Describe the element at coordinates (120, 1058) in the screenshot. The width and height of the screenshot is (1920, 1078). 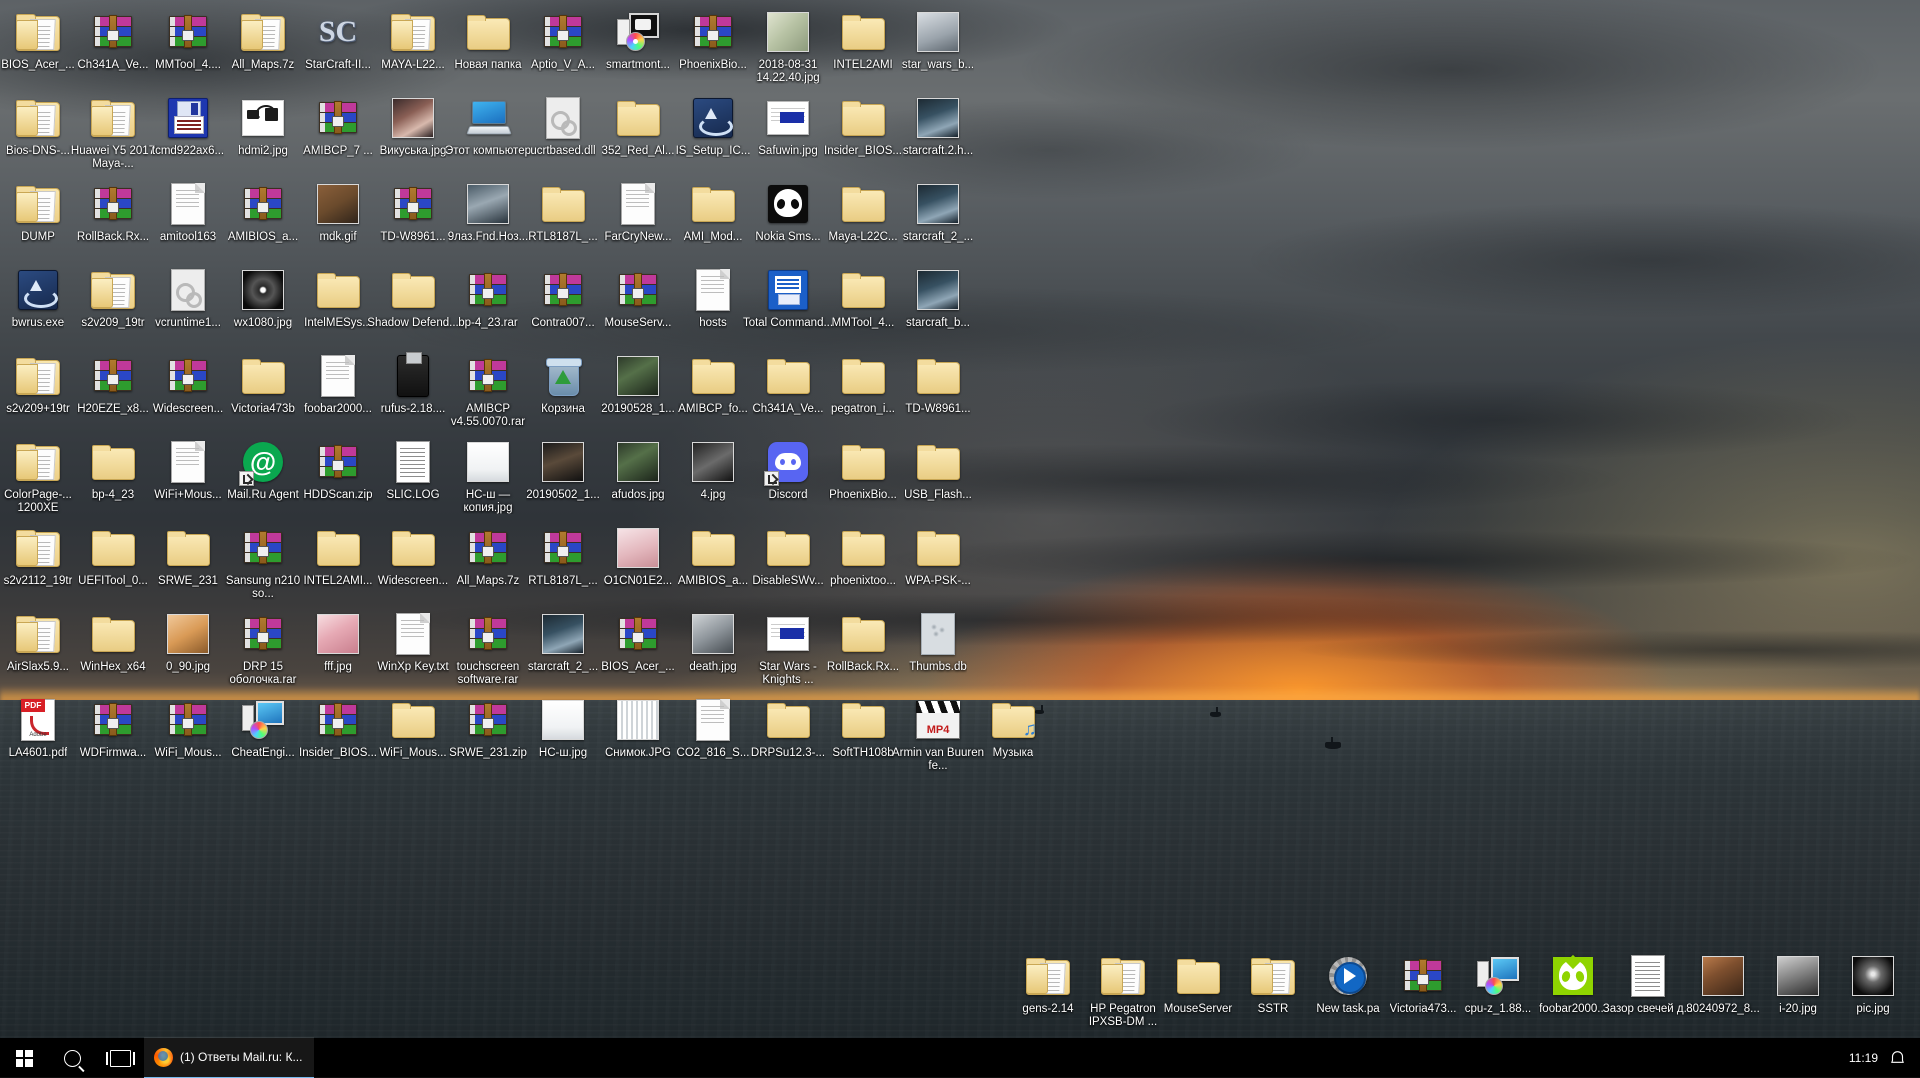
I see `task-view-button` at that location.